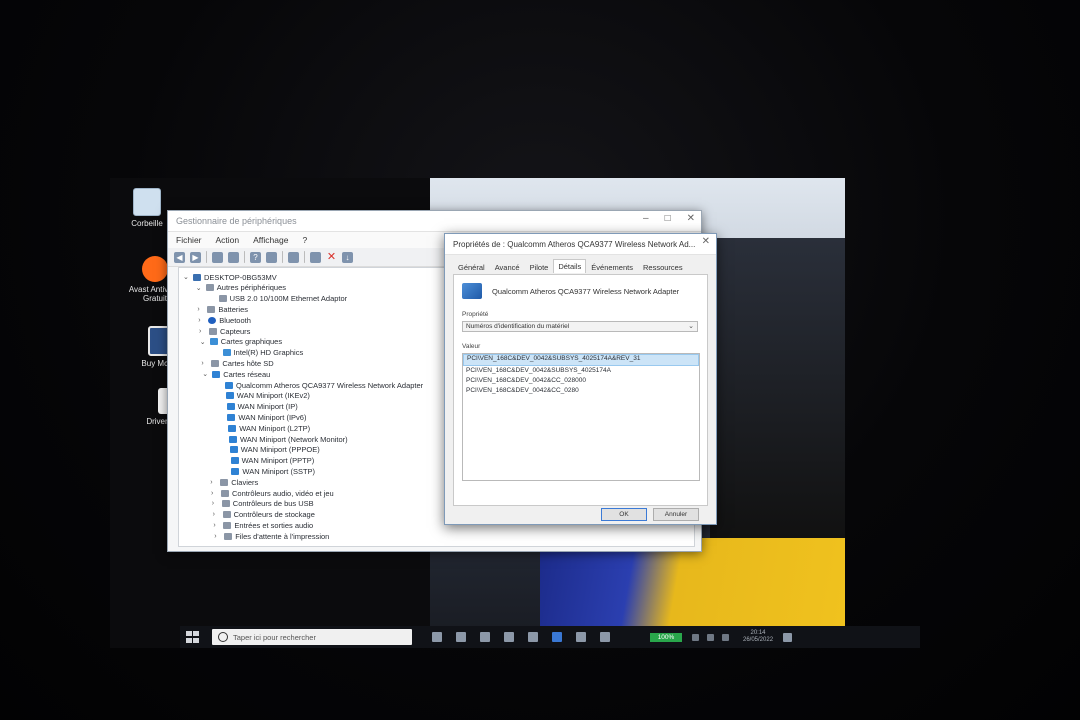  What do you see at coordinates (624, 514) in the screenshot?
I see `ok-button: OK` at bounding box center [624, 514].